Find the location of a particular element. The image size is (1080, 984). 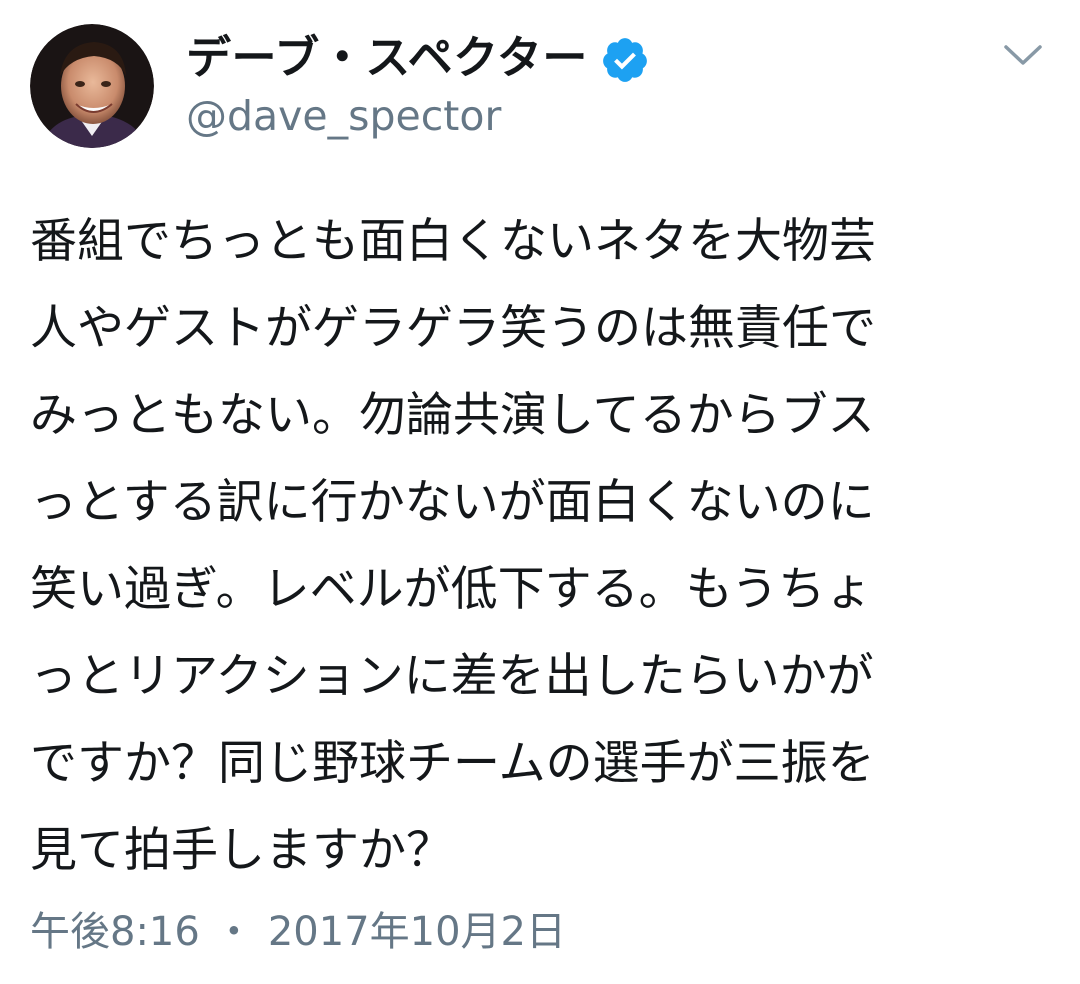

tweet-menu-button is located at coordinates (1023, 55).